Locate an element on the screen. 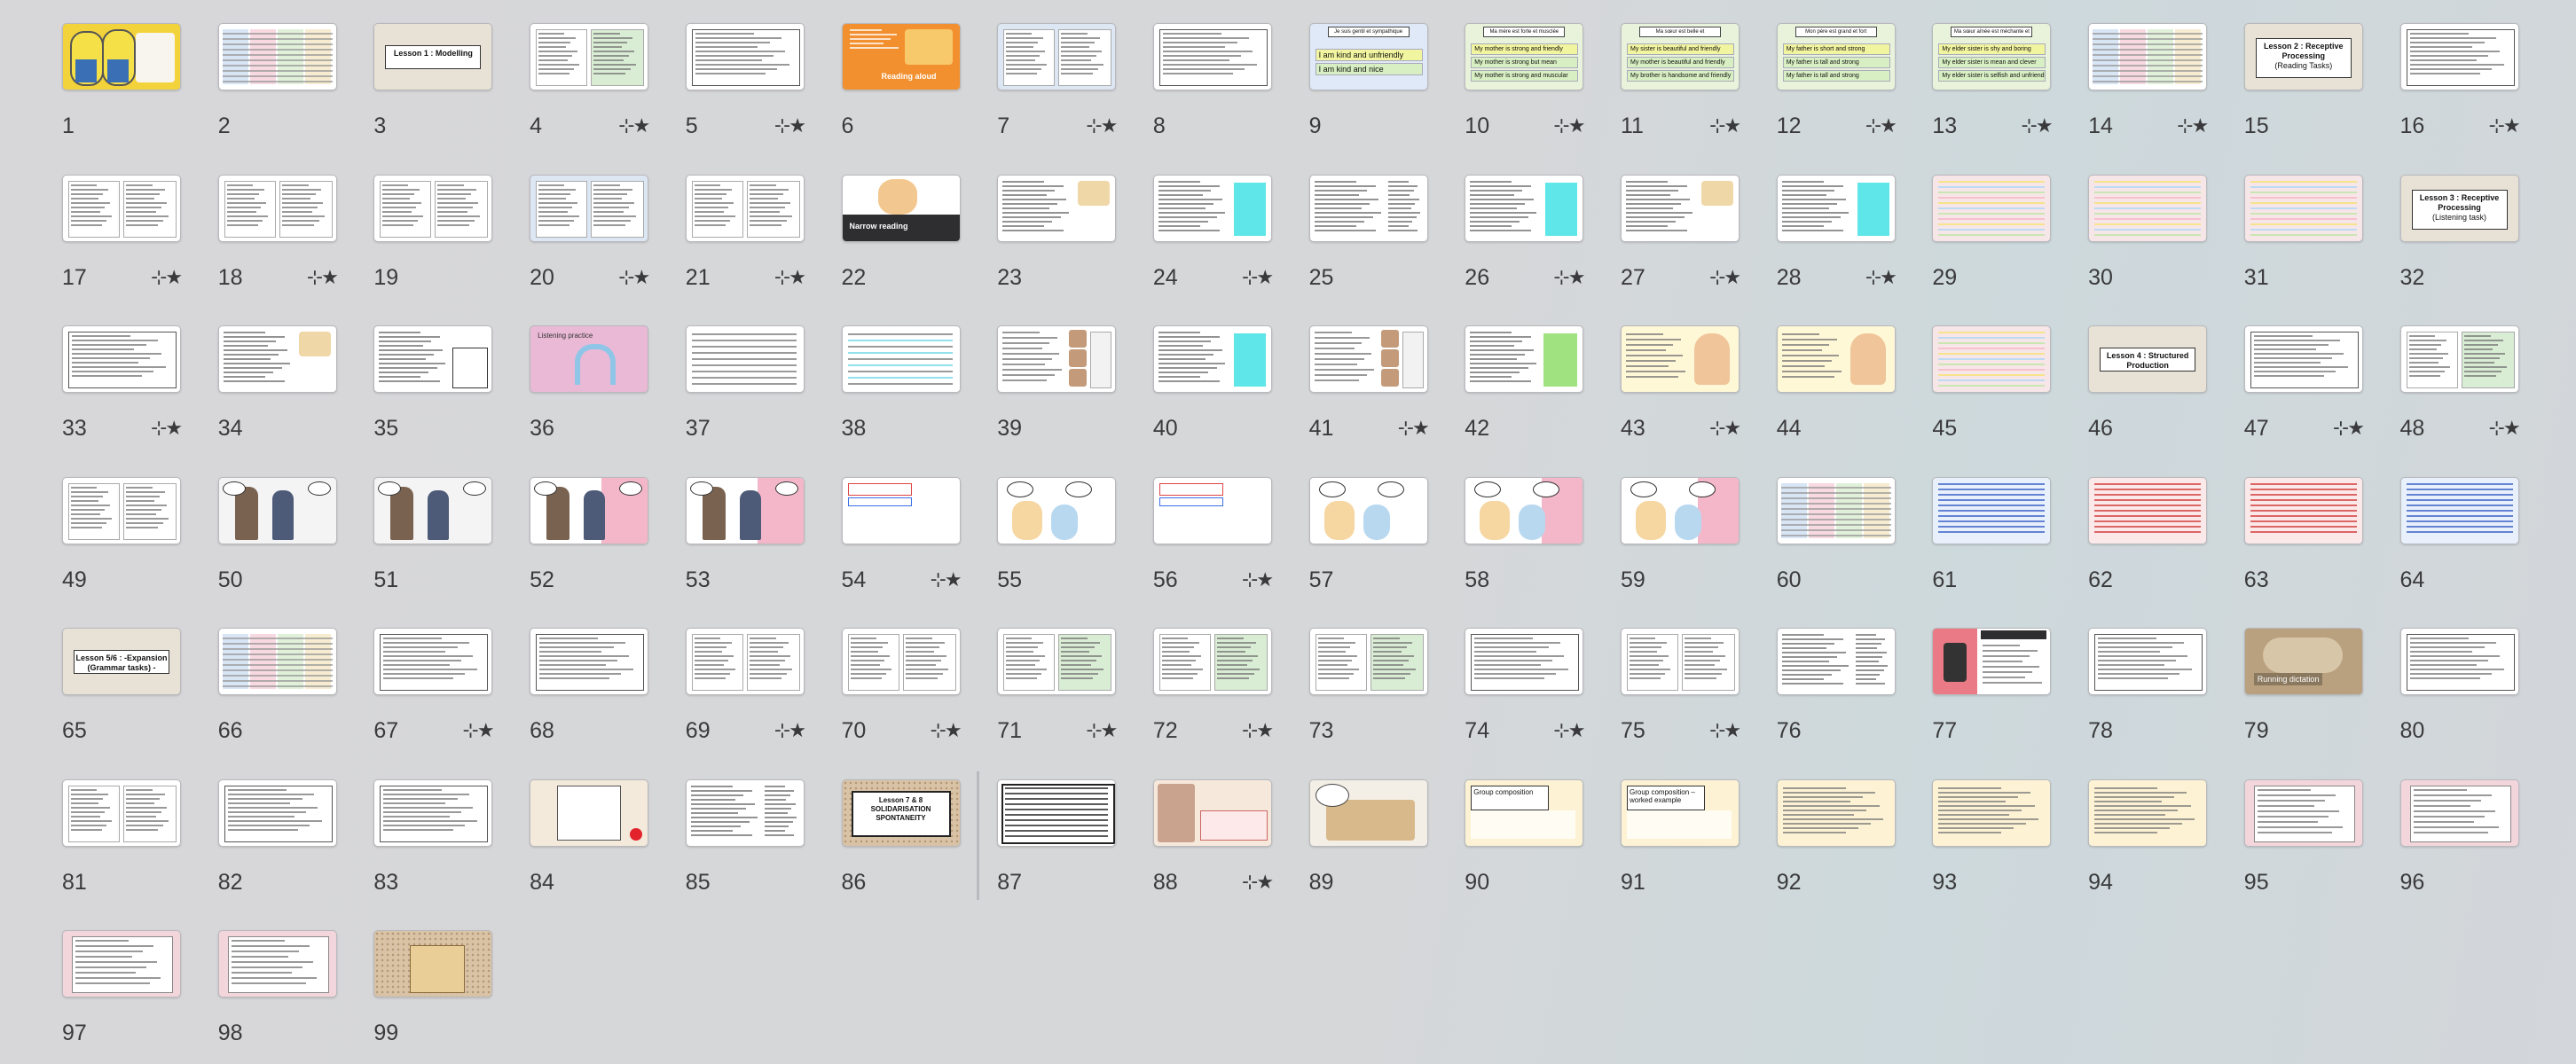  slide-cell: 57 is located at coordinates (1375, 543).